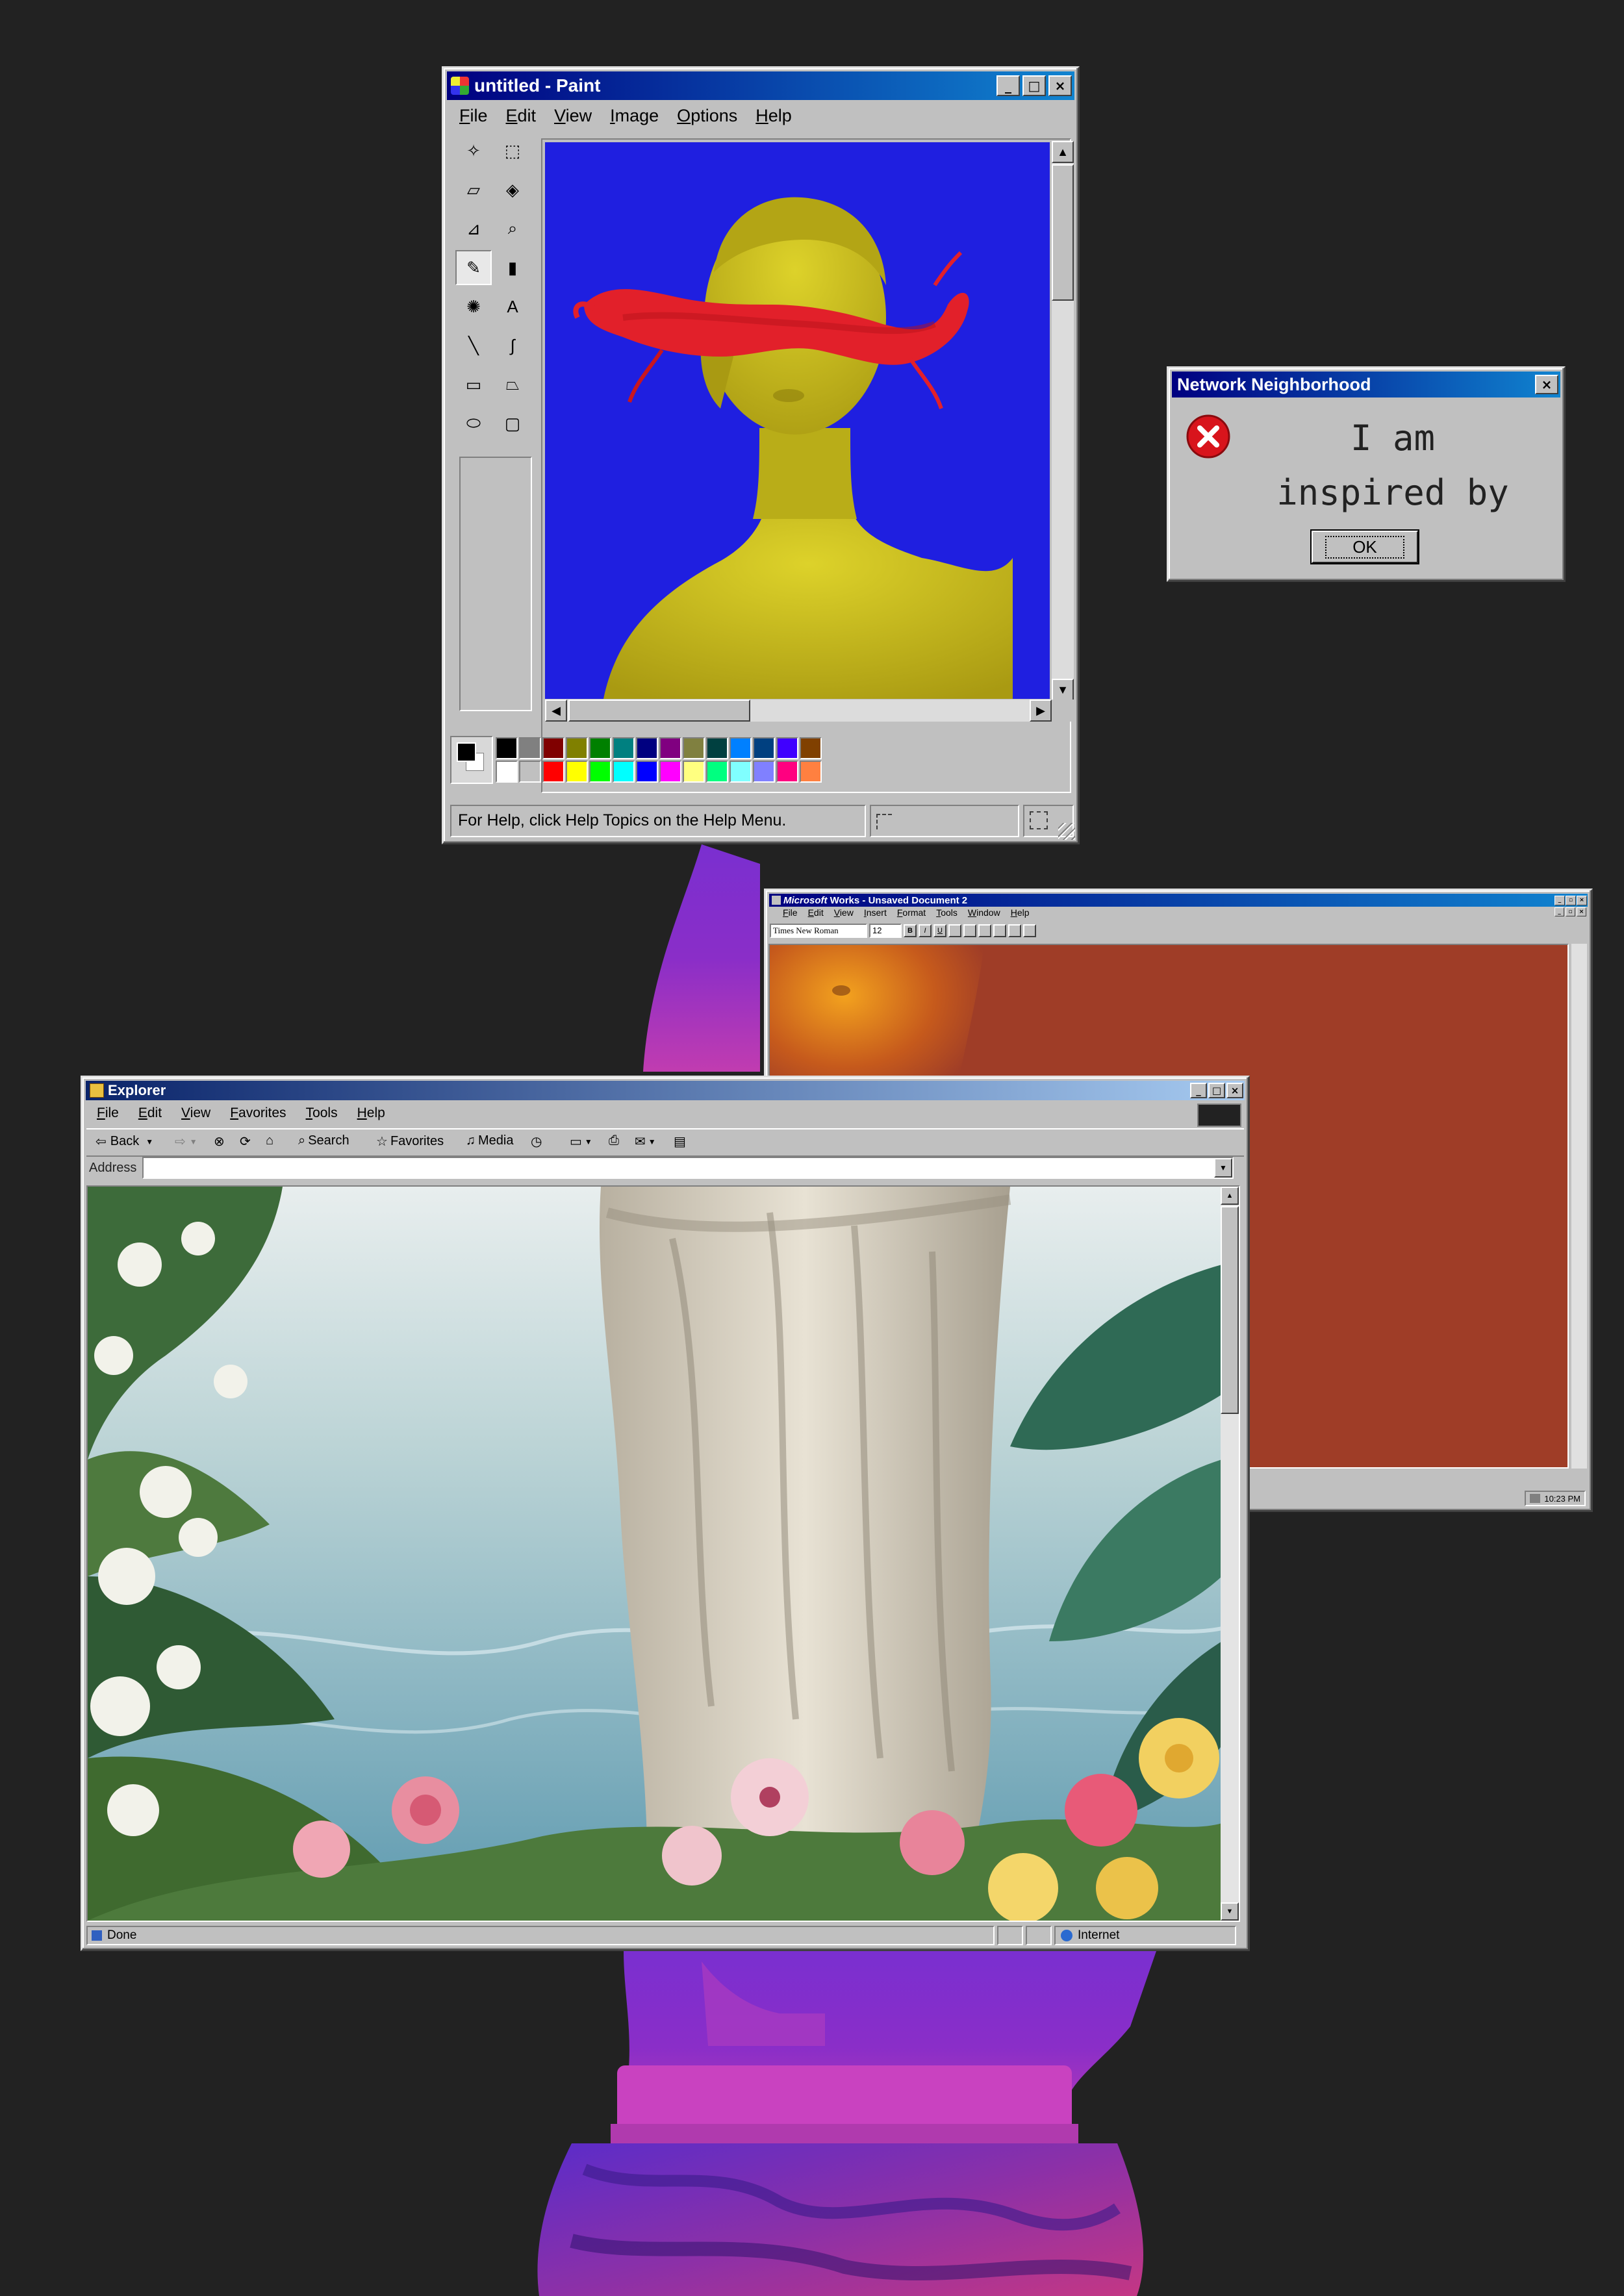  I want to click on underline-button: U, so click(939, 930).